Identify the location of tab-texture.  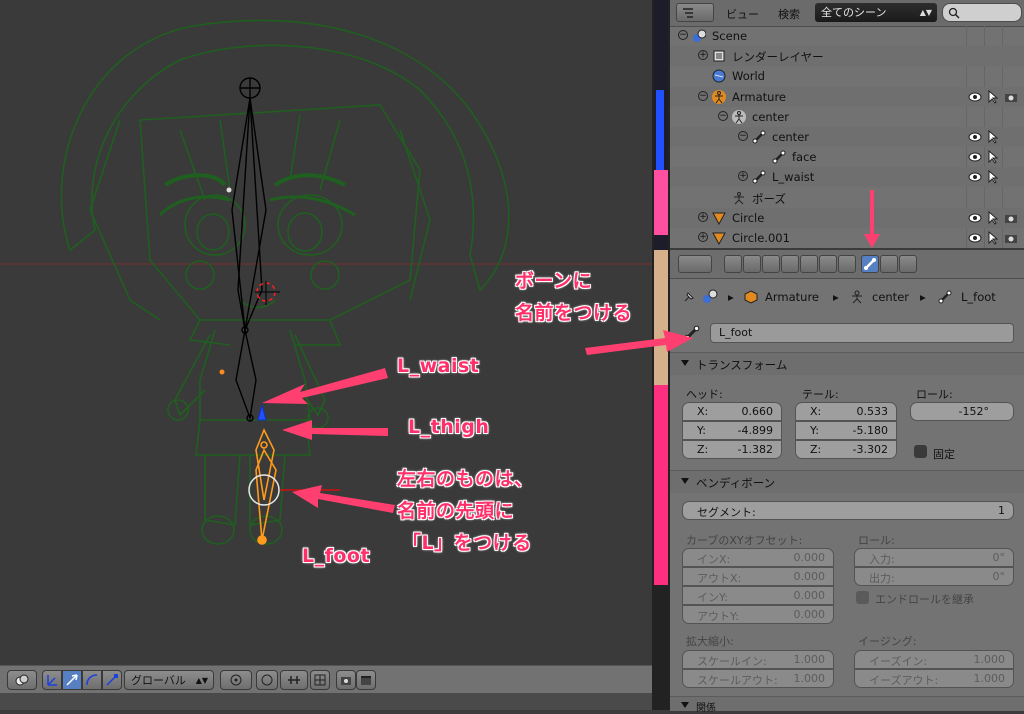
(908, 264).